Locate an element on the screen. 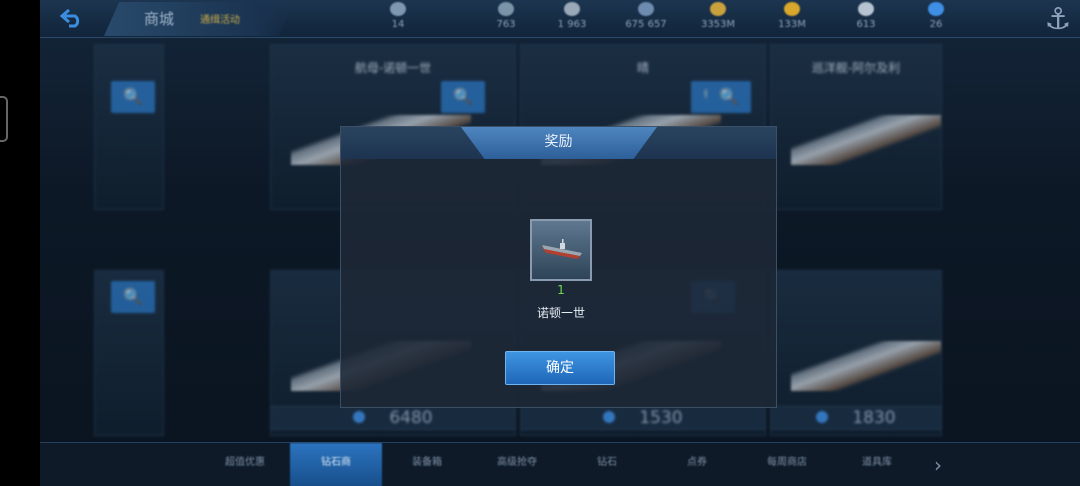  top-bar: 商城 通缉活动 14 763 1 963 675 657 3353M 133M is located at coordinates (560, 19).